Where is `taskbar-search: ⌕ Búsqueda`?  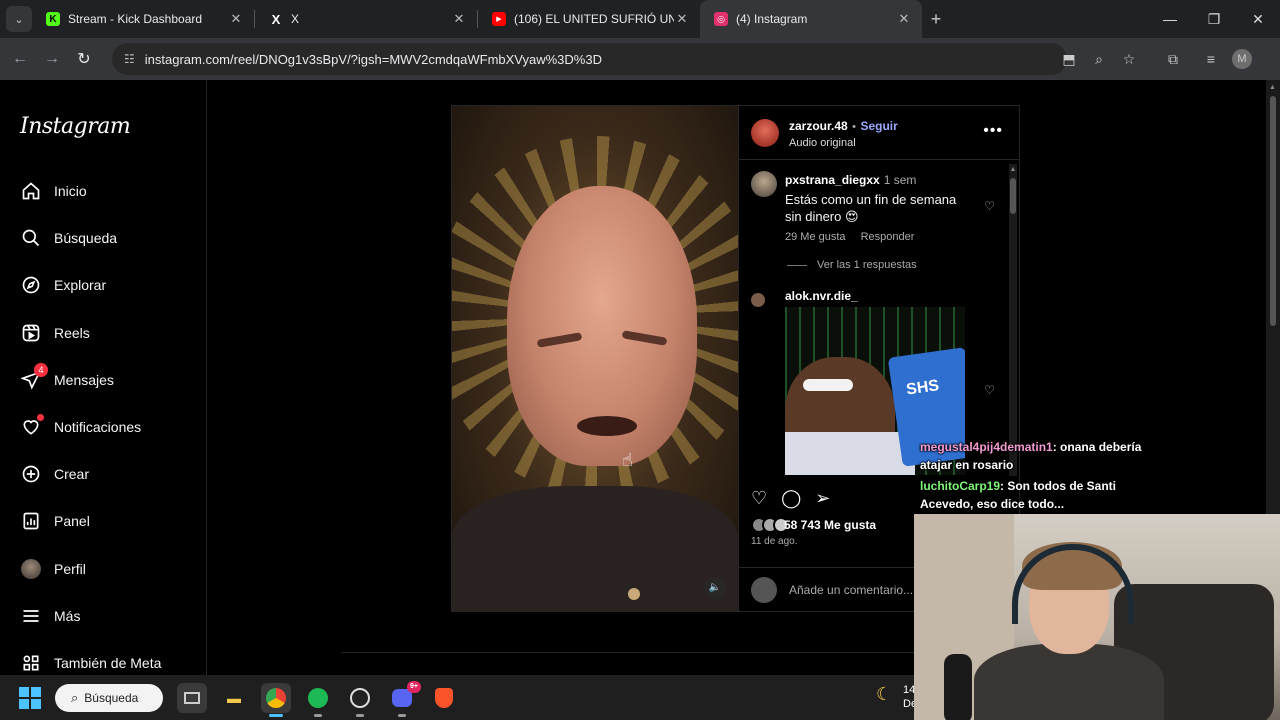 taskbar-search: ⌕ Búsqueda is located at coordinates (109, 697).